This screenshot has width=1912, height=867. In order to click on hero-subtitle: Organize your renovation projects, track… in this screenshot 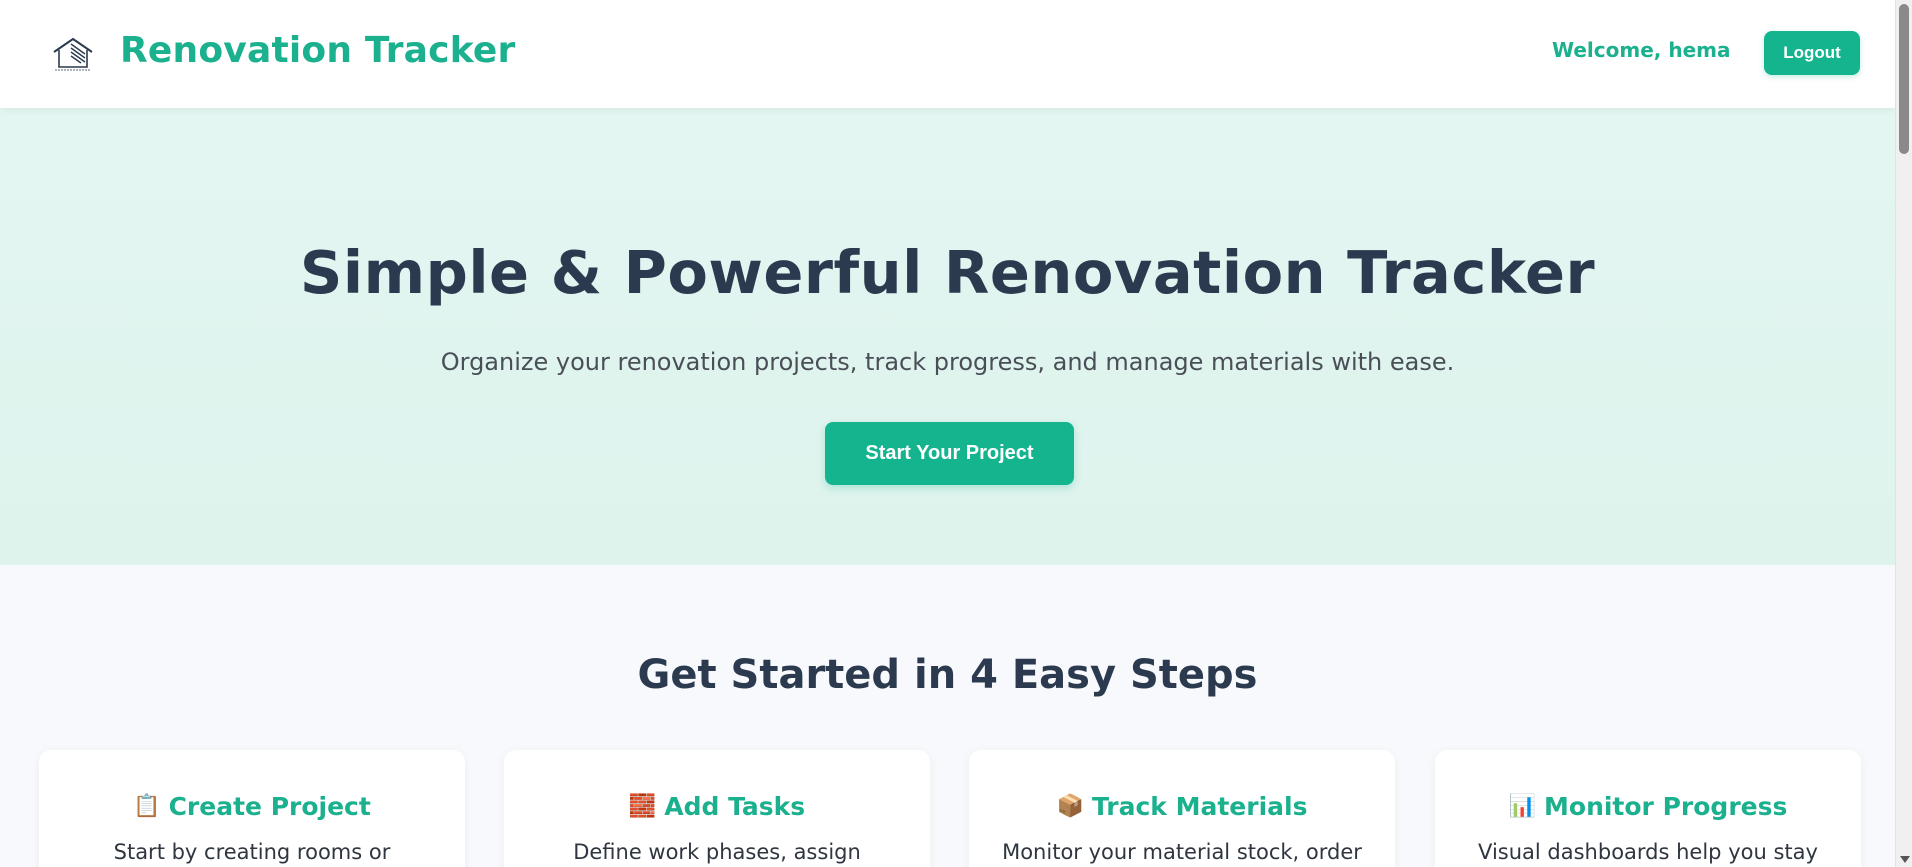, I will do `click(947, 362)`.